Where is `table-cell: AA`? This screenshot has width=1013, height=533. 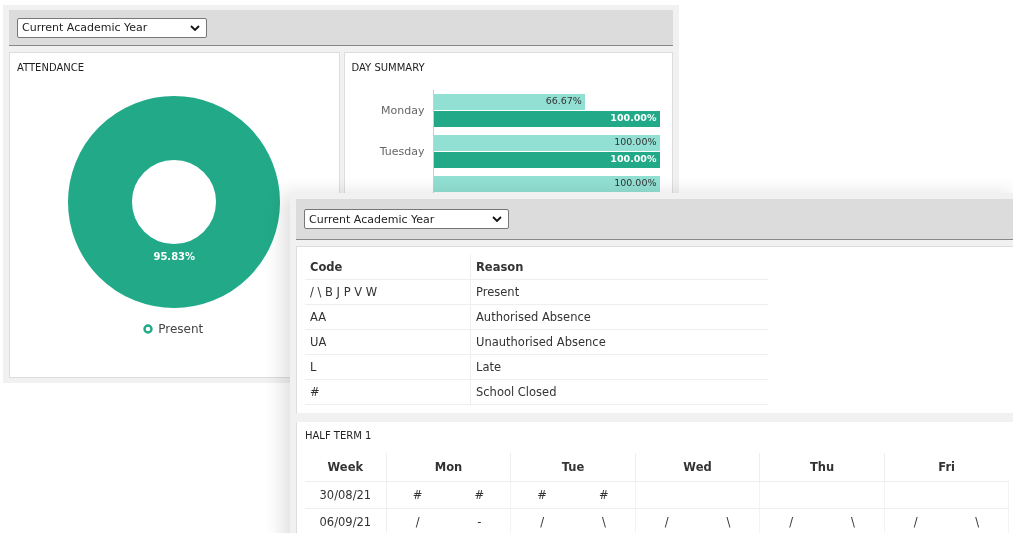
table-cell: AA is located at coordinates (388, 317).